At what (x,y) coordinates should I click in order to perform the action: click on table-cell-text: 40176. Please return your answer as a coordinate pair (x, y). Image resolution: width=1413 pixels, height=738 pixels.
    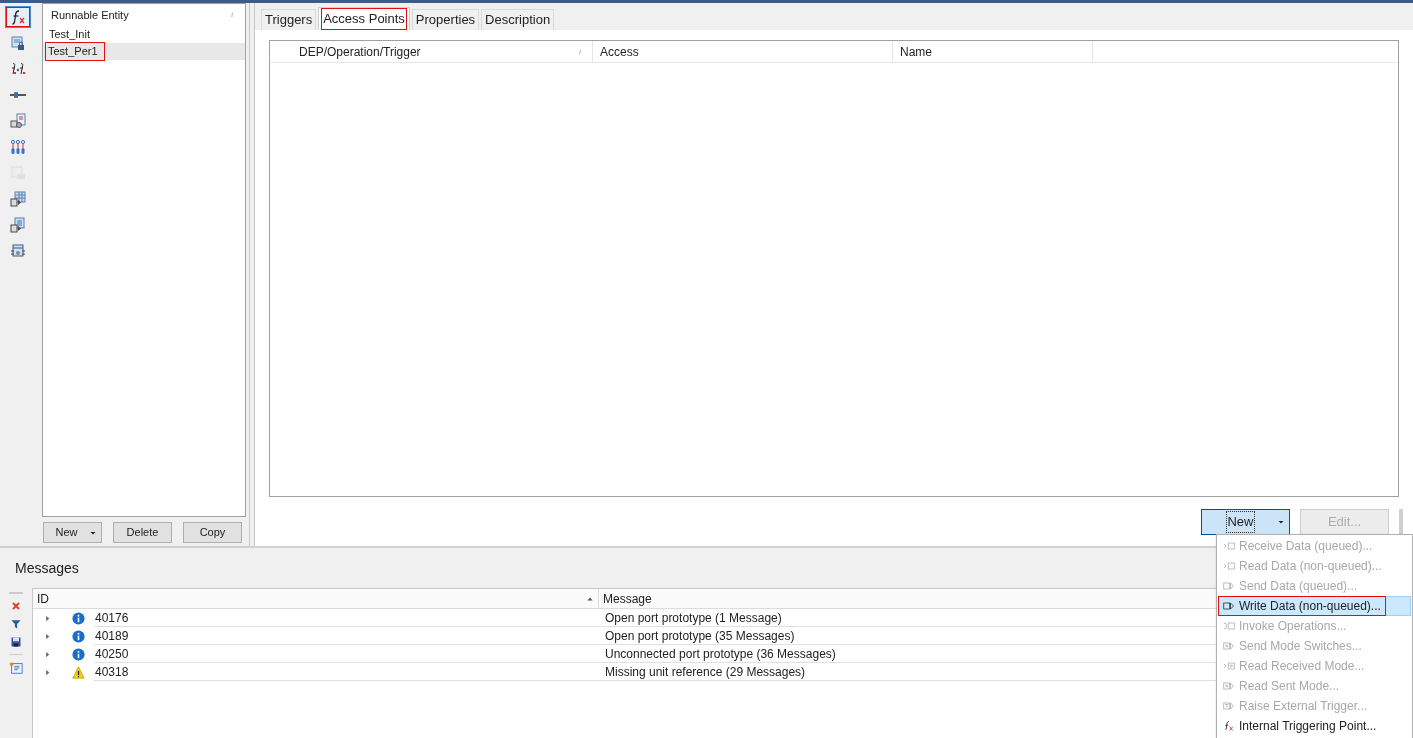
    Looking at the image, I should click on (112, 618).